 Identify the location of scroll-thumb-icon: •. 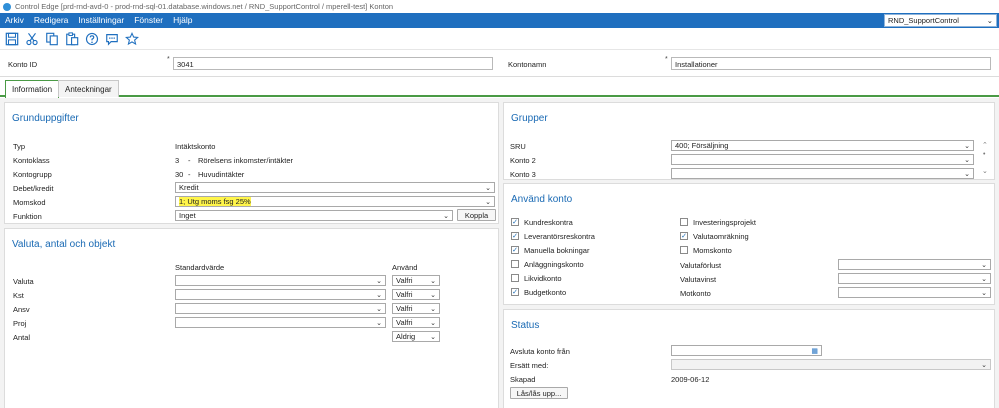
(984, 154).